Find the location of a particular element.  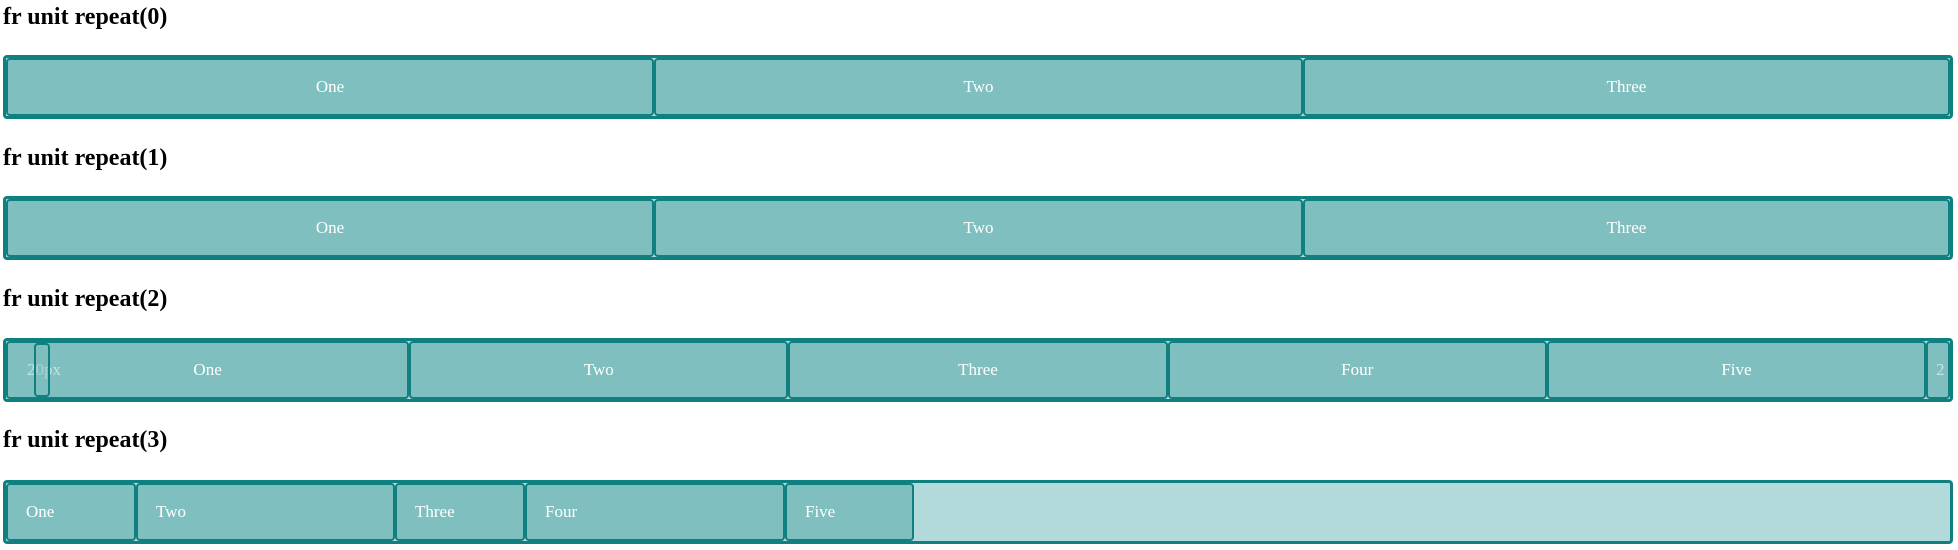

gap-track is located at coordinates (42, 370).